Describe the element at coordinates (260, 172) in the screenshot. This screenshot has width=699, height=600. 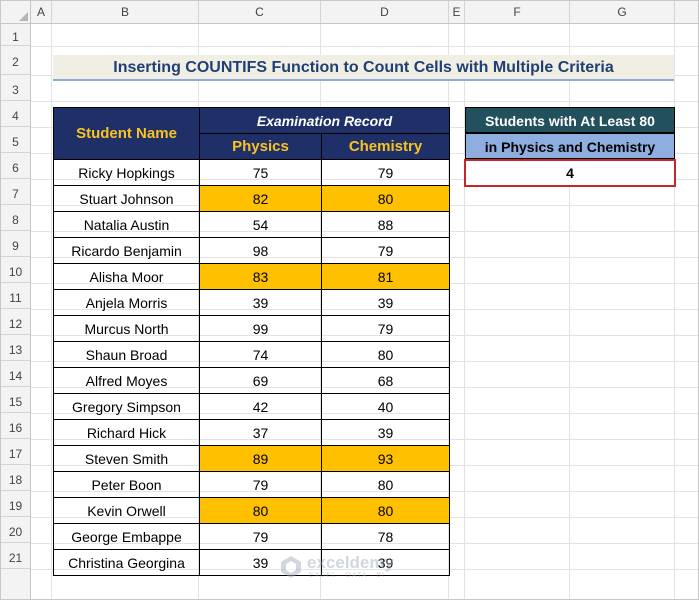
I see `physics-score-cell: 75` at that location.